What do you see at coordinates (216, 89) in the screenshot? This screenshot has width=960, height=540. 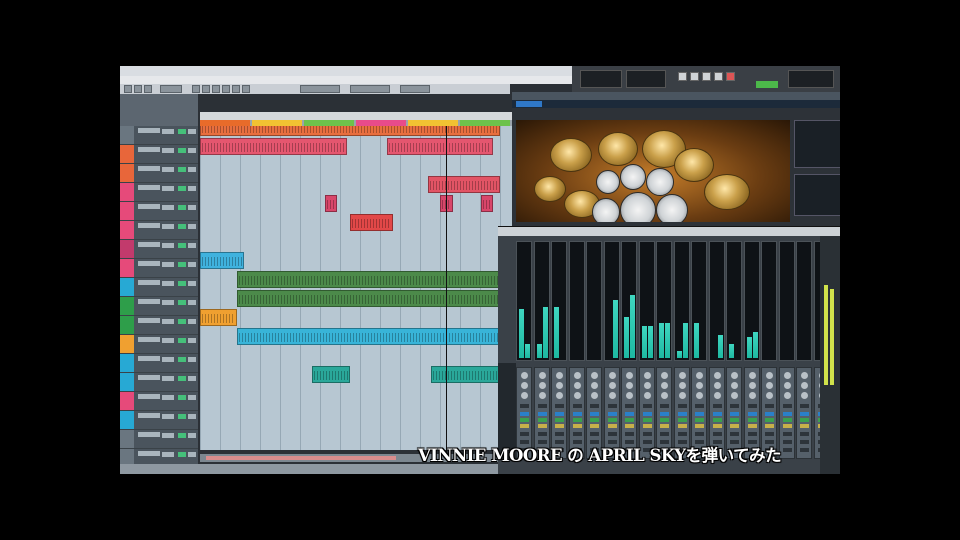 I see `toolbar-split-tool-icon` at bounding box center [216, 89].